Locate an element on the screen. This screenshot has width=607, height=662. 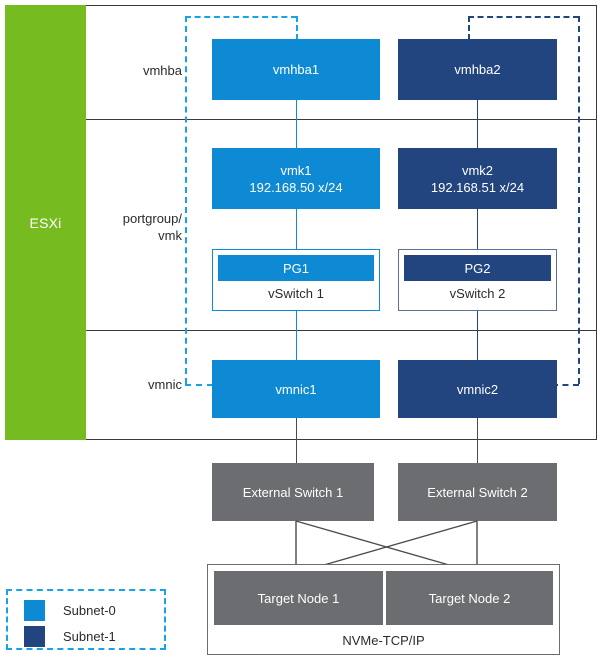
target-node-1-box: Target Node 1 is located at coordinates (298, 598).